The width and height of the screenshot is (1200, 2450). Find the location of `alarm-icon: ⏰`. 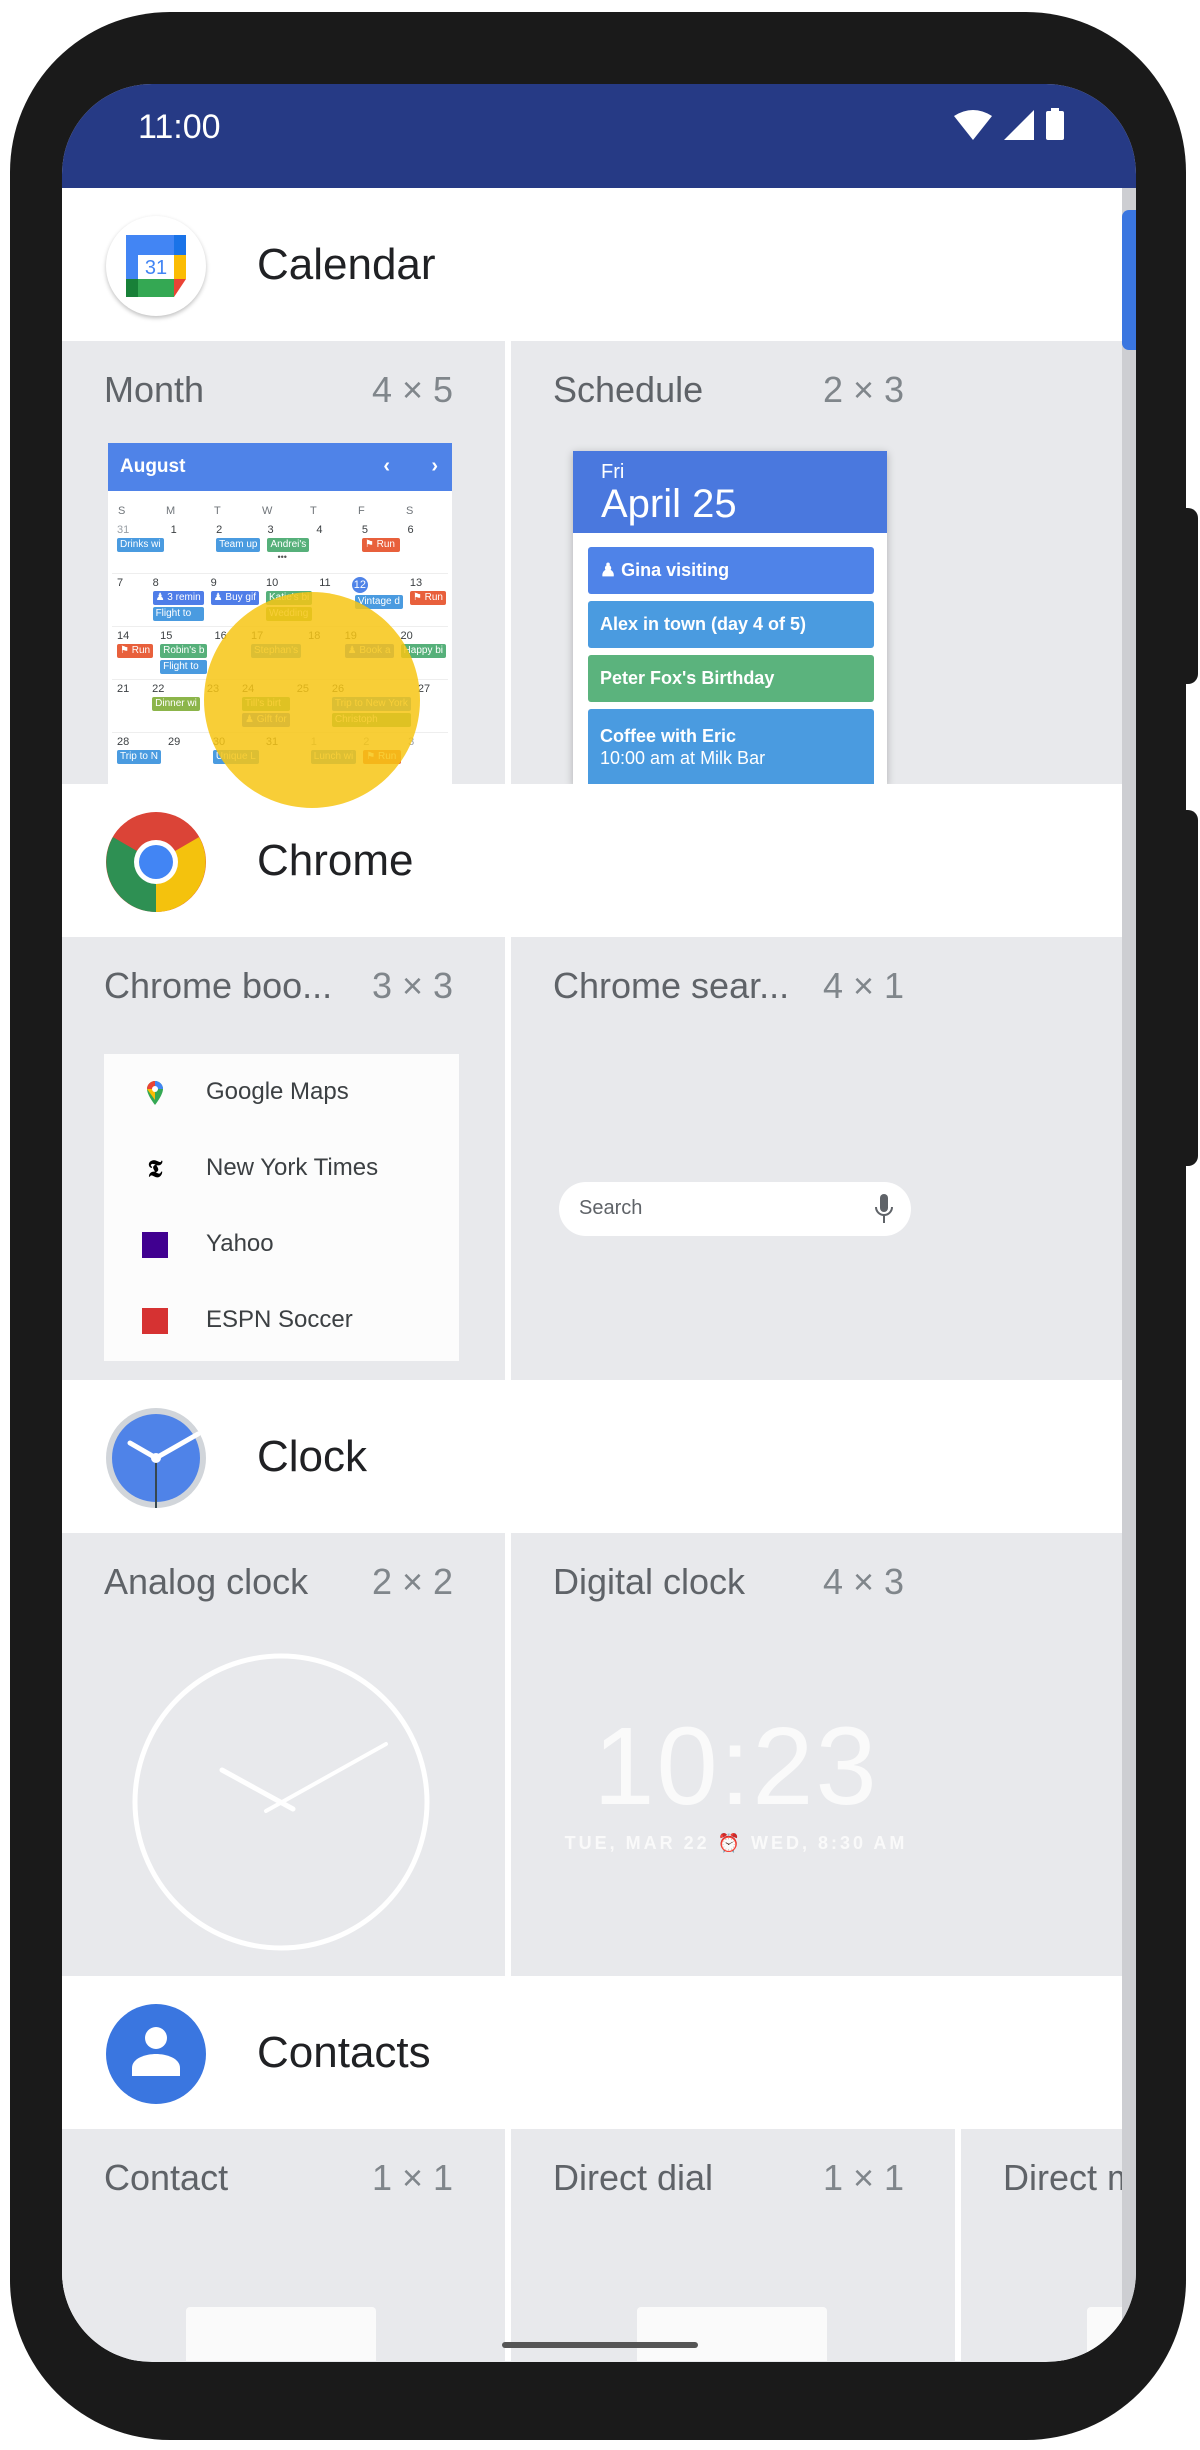

alarm-icon: ⏰ is located at coordinates (734, 1843).